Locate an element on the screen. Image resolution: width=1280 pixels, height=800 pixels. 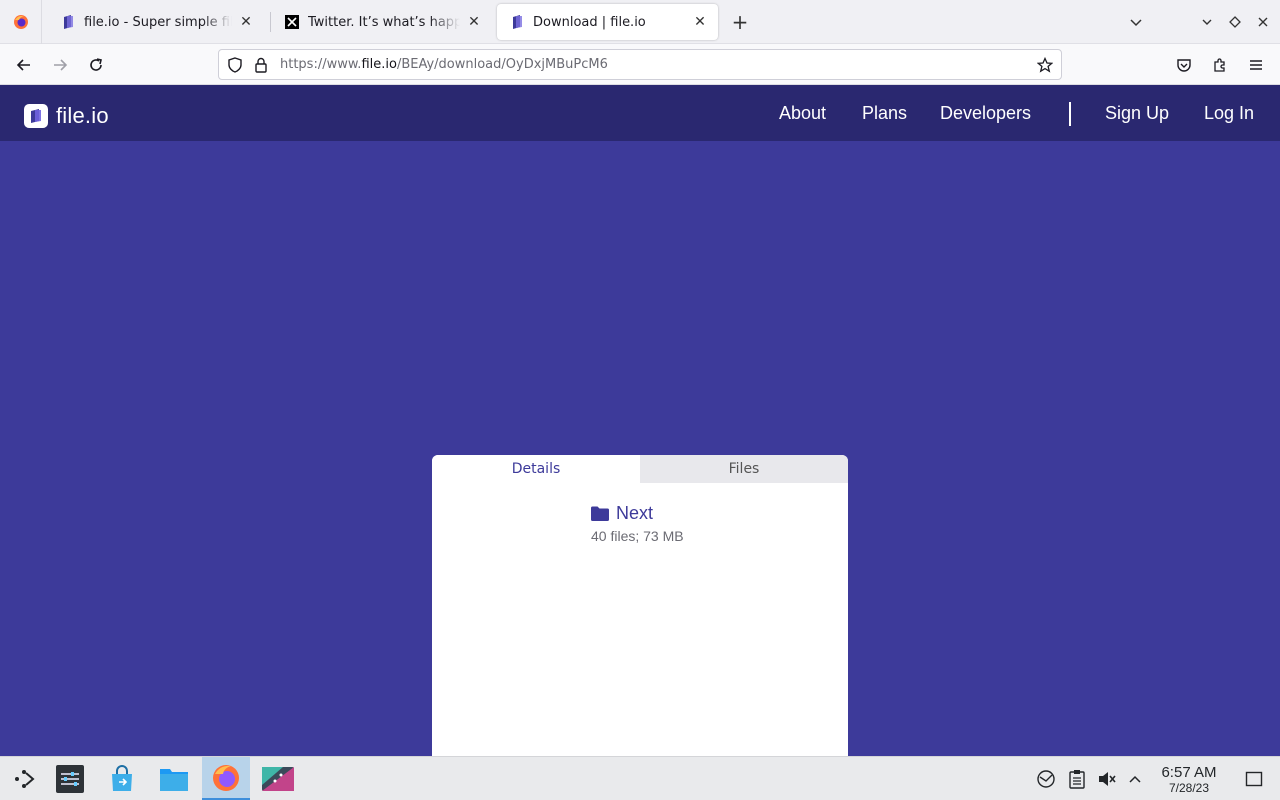
firefox-view-button is located at coordinates (21, 22).